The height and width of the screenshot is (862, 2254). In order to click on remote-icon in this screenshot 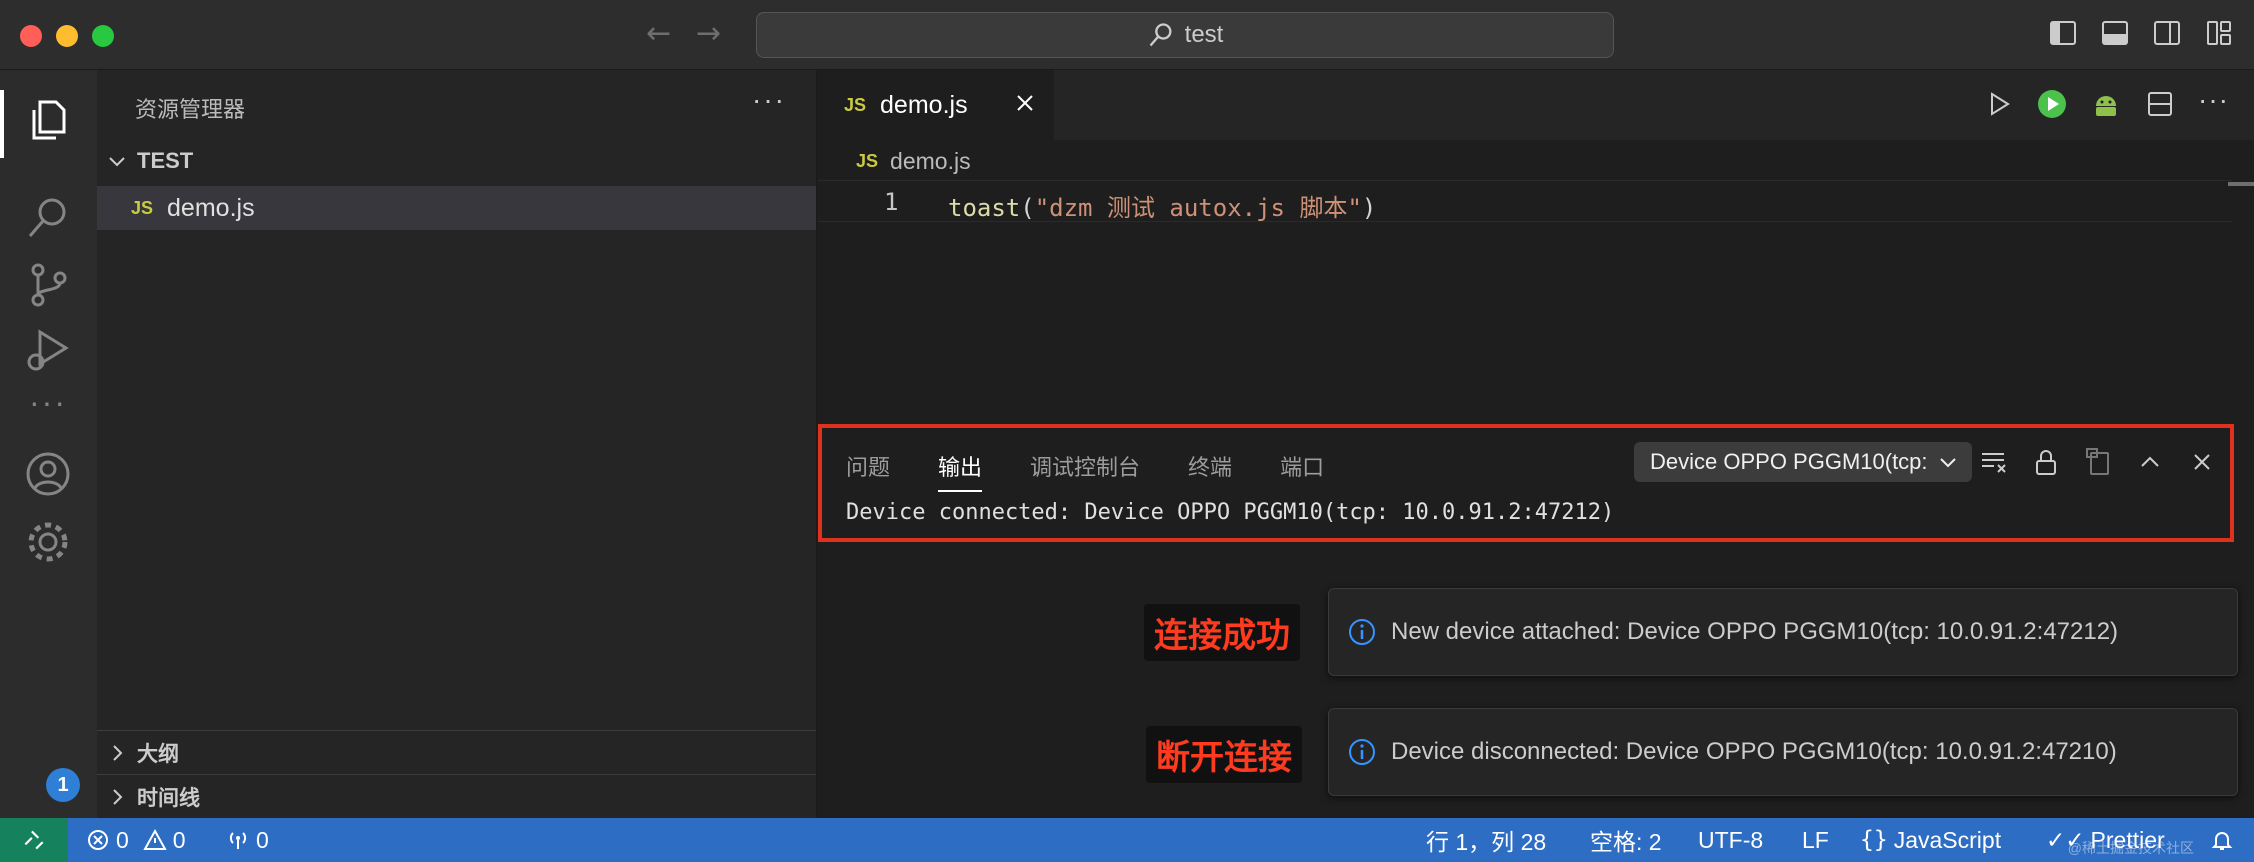, I will do `click(34, 840)`.